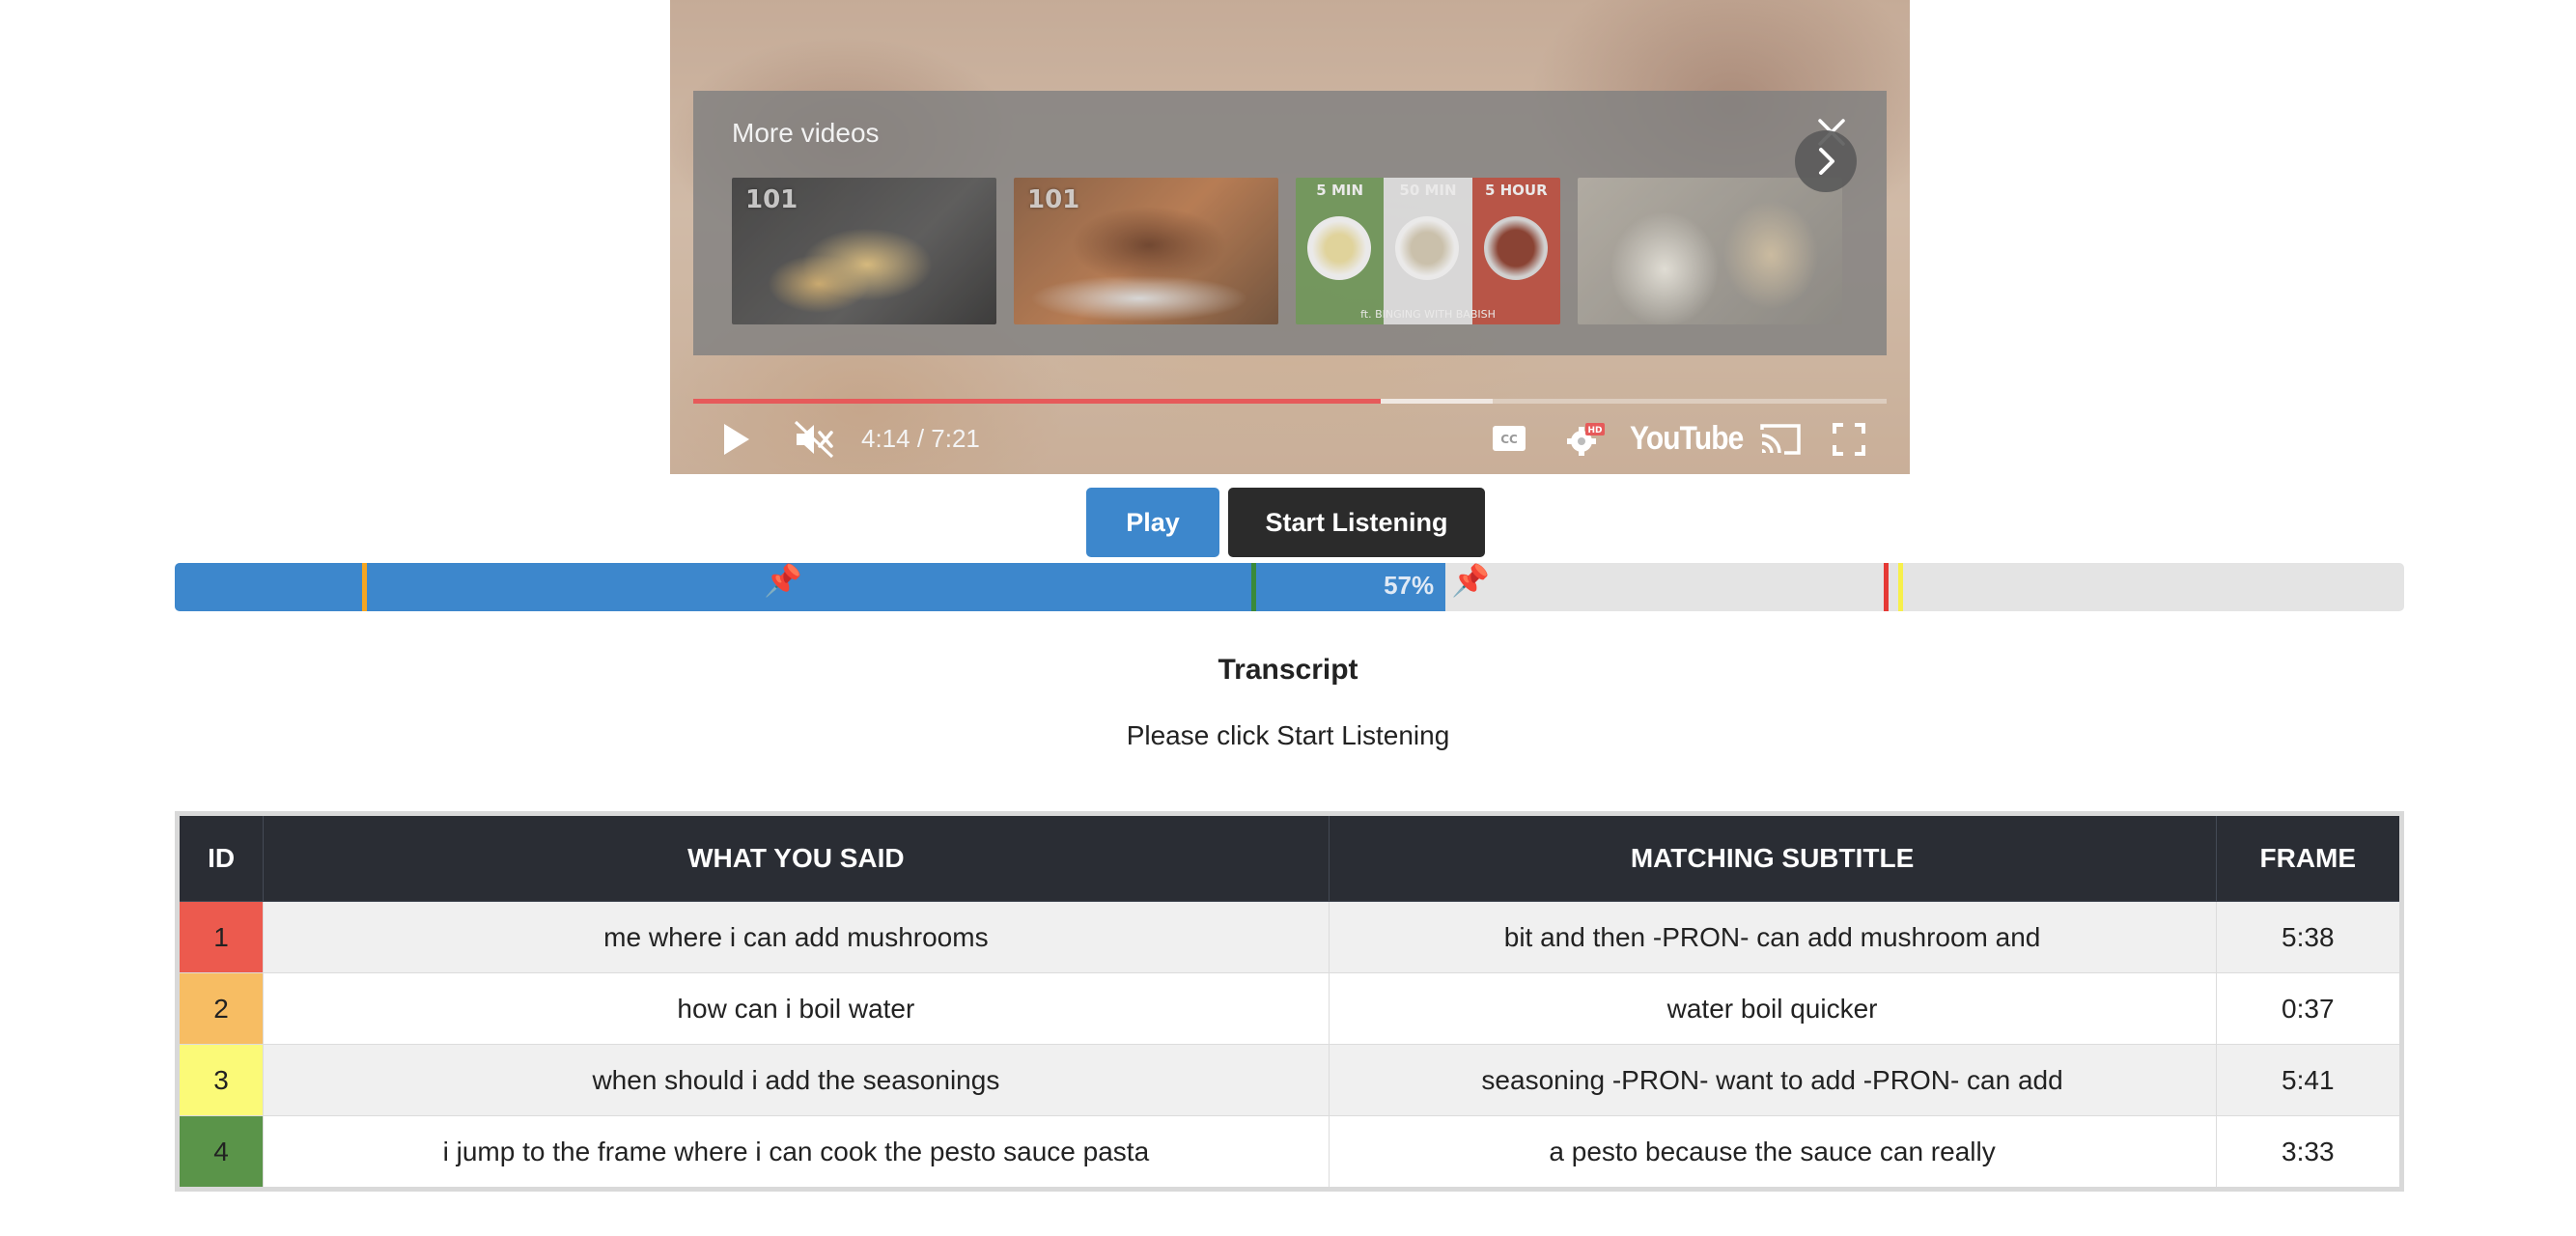 Image resolution: width=2576 pixels, height=1236 pixels. Describe the element at coordinates (797, 937) in the screenshot. I see `row-what-you-said: me where i can add mushrooms` at that location.